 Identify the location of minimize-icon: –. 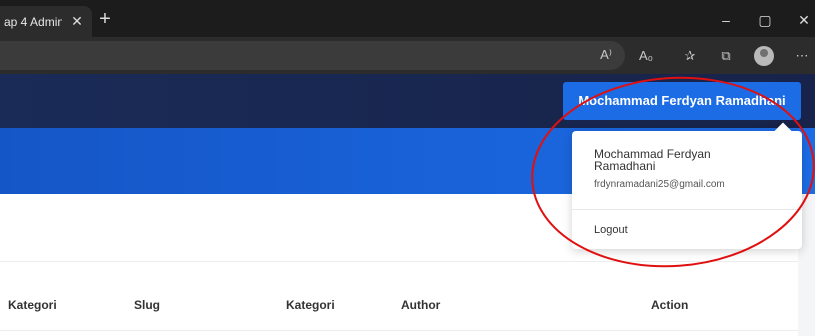
(726, 20).